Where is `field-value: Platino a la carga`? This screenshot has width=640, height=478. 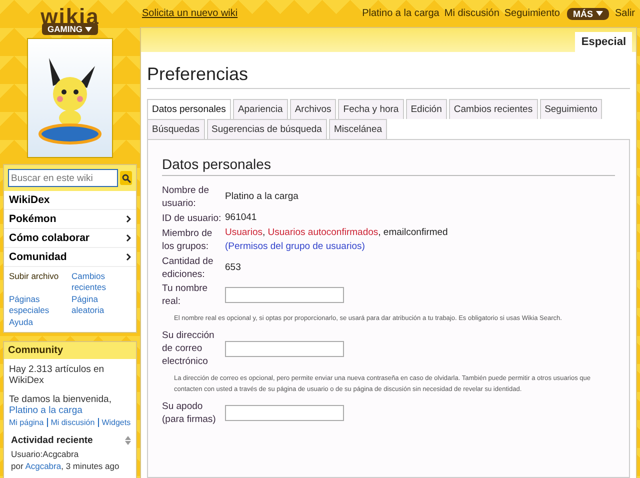
field-value: Platino a la carga is located at coordinates (262, 197).